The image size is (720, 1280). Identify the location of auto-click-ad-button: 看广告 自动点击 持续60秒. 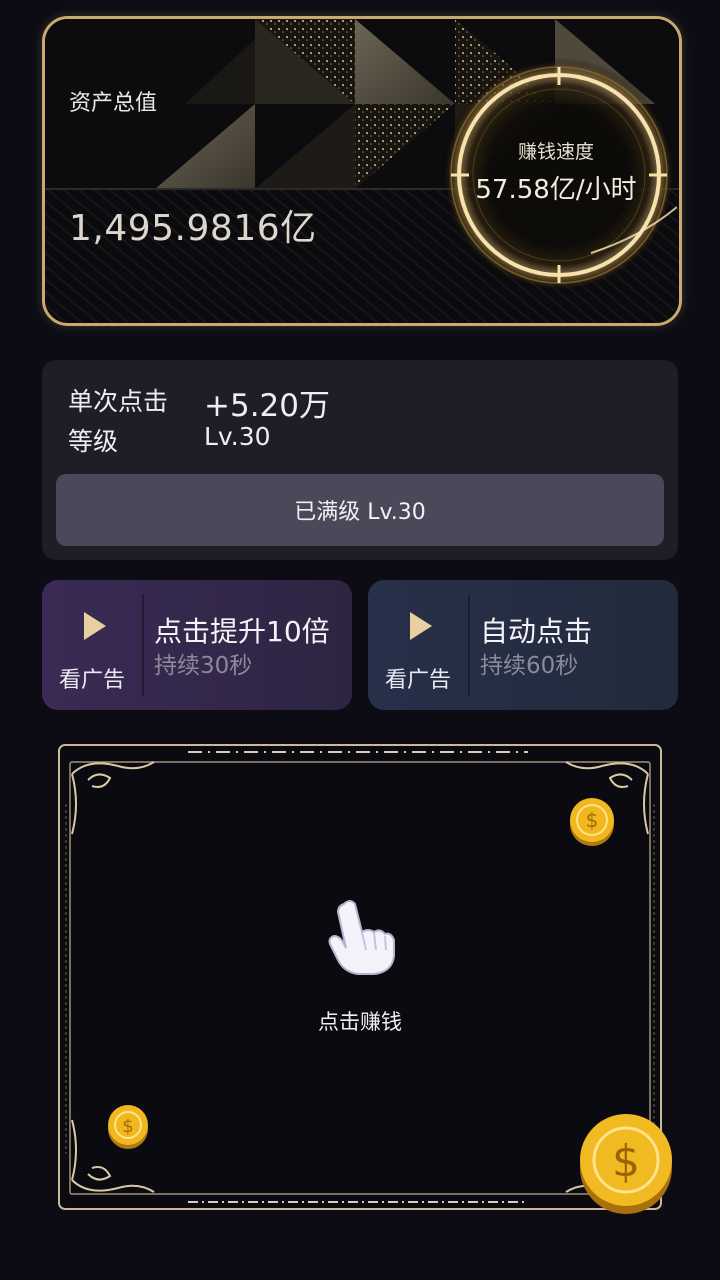
(523, 645).